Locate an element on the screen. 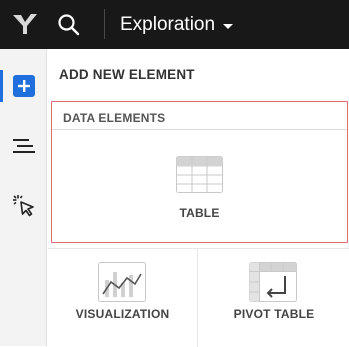  outline-button is located at coordinates (23, 146).